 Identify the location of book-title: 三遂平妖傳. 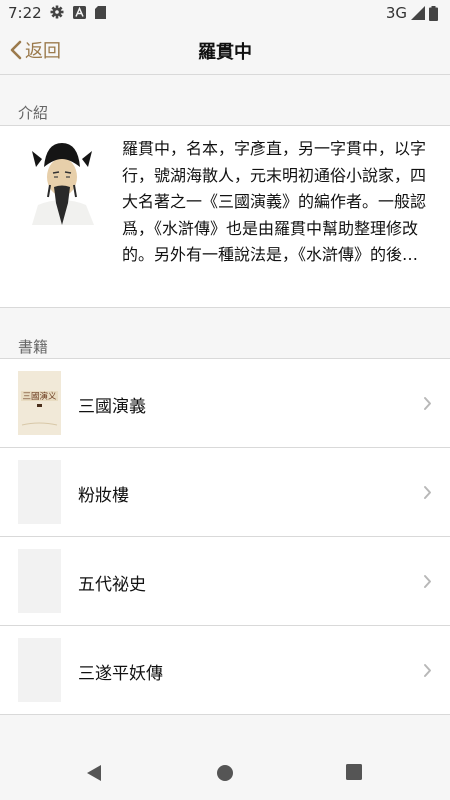
(120, 674).